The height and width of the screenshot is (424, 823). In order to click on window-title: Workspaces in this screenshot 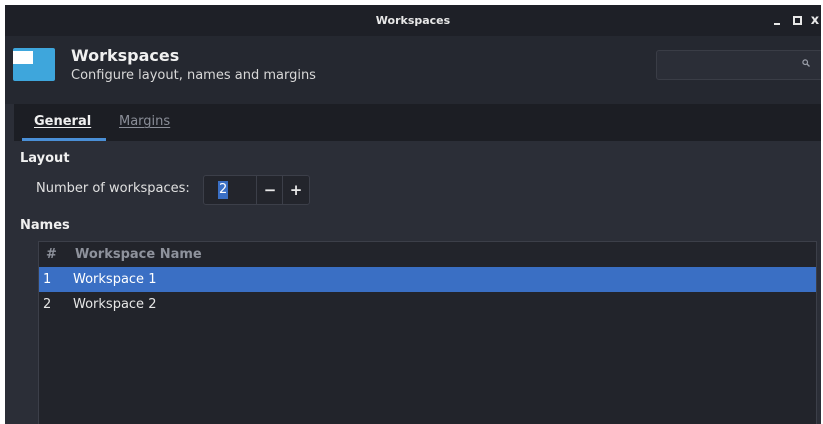, I will do `click(413, 20)`.